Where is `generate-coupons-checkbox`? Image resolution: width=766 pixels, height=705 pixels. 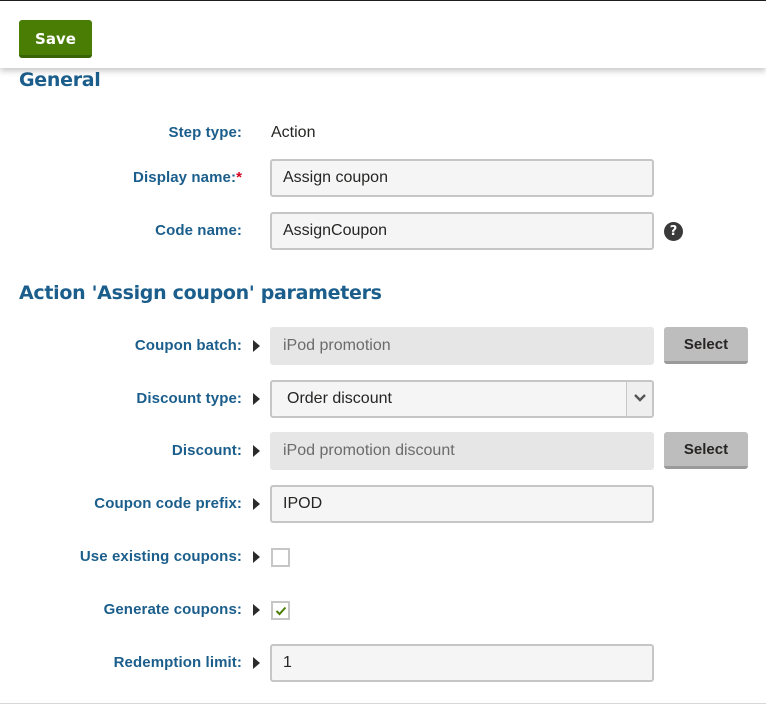 generate-coupons-checkbox is located at coordinates (280, 610).